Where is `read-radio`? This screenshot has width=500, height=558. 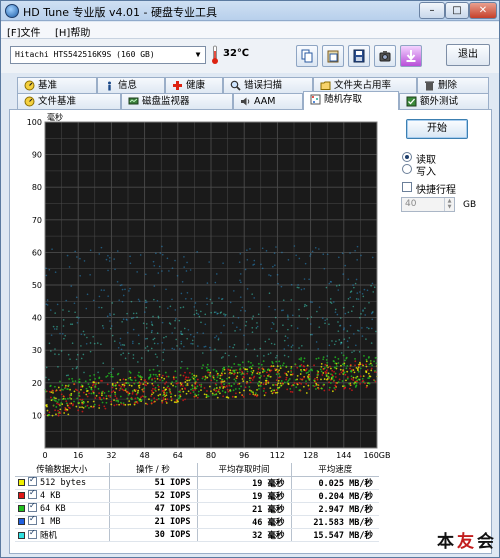
read-radio is located at coordinates (407, 157).